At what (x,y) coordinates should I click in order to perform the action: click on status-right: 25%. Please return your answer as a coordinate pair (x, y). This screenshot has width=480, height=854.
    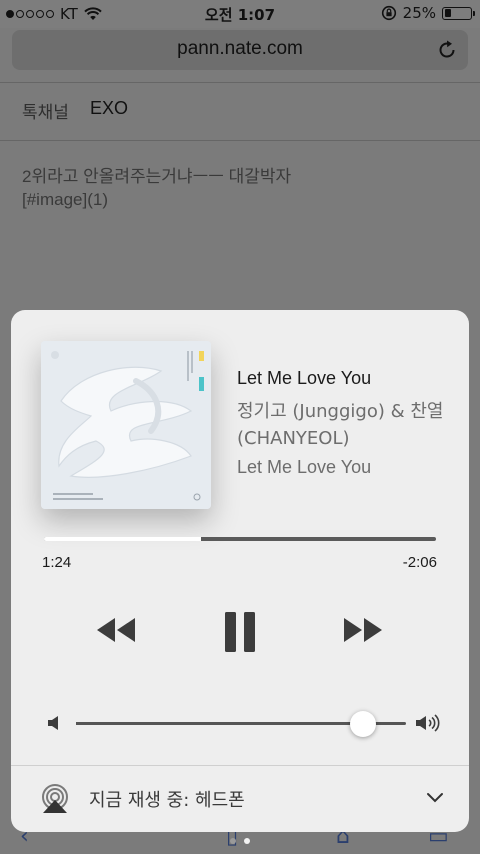
    Looking at the image, I should click on (428, 13).